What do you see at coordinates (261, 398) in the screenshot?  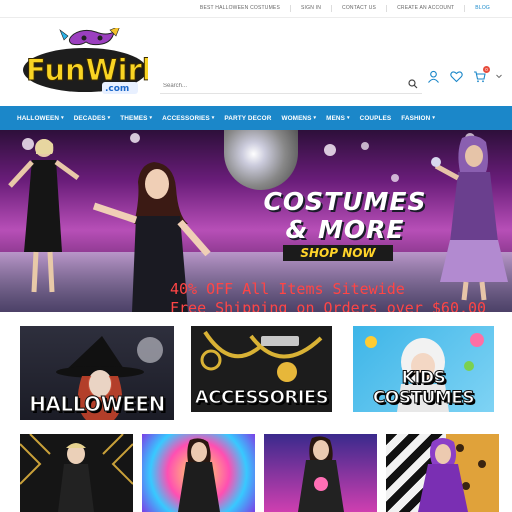 I see `category-label-accessories: ACCESSORIES` at bounding box center [261, 398].